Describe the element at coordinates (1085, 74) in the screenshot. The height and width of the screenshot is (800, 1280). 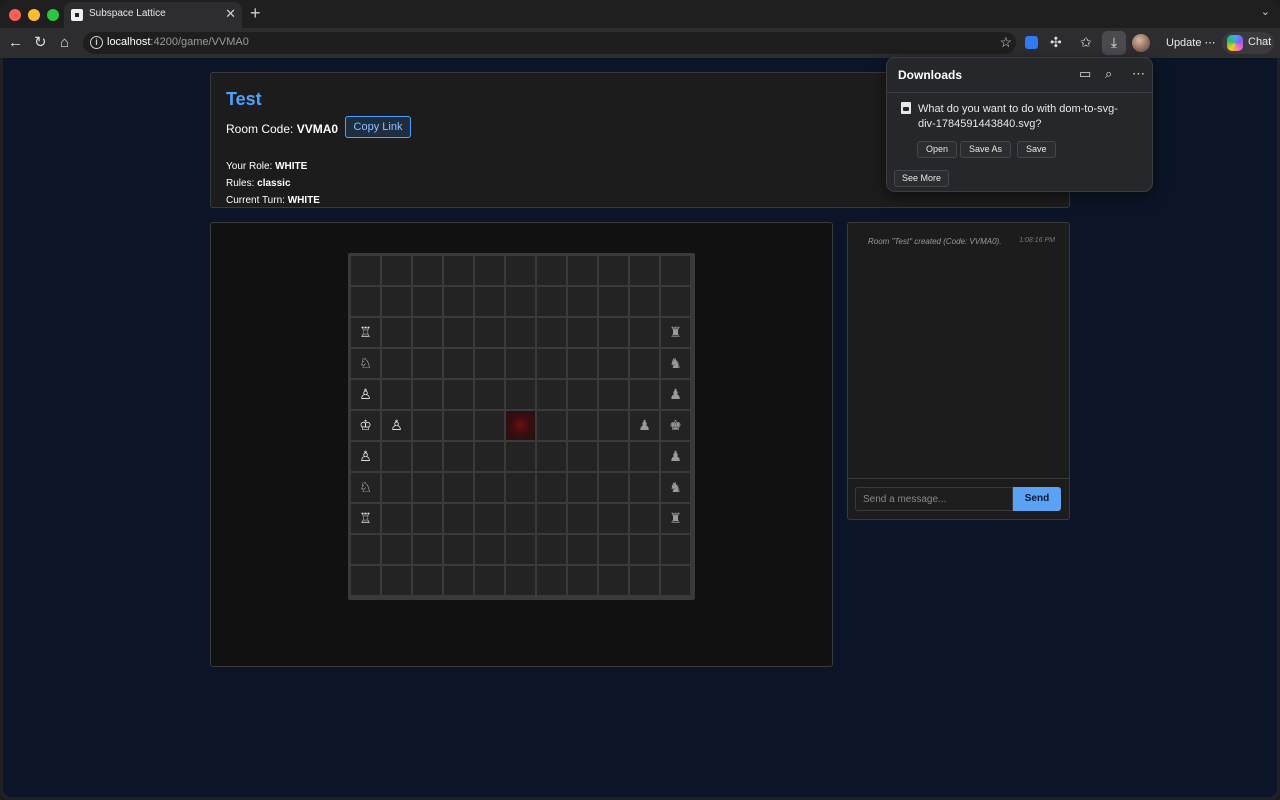
I see `folder-icon: ▭` at that location.